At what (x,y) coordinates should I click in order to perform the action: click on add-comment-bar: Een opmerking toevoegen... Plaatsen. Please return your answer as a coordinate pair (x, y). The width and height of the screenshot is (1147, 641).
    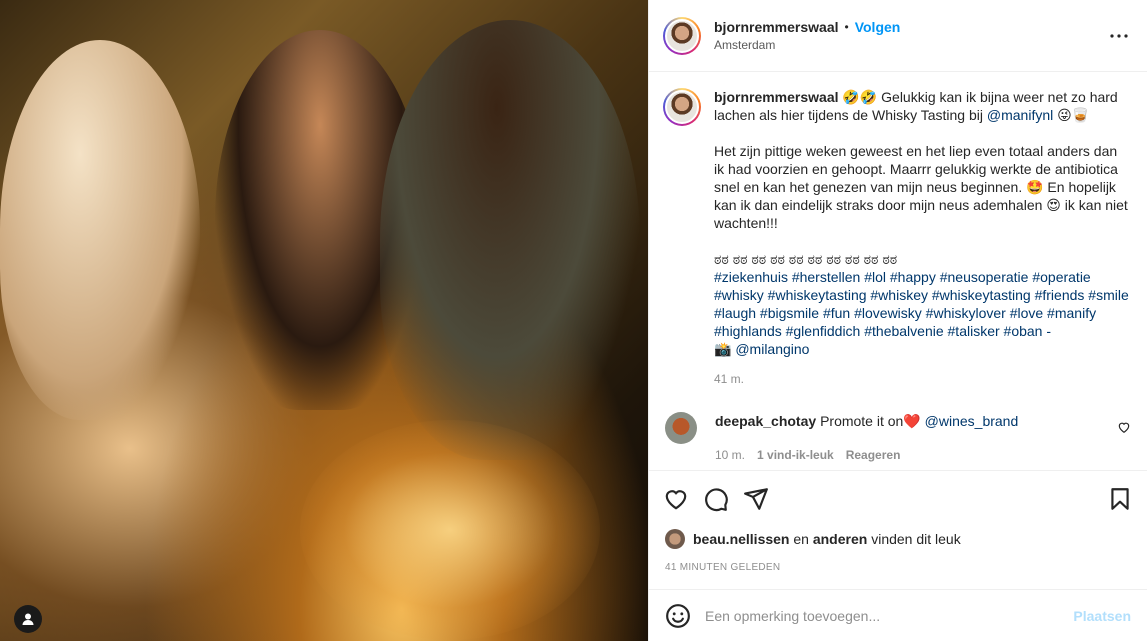
    Looking at the image, I should click on (898, 615).